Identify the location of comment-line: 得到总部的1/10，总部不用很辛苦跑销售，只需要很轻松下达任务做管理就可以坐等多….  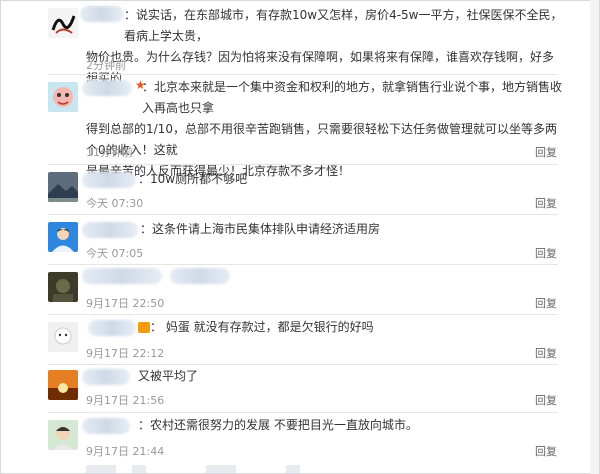
(321, 139).